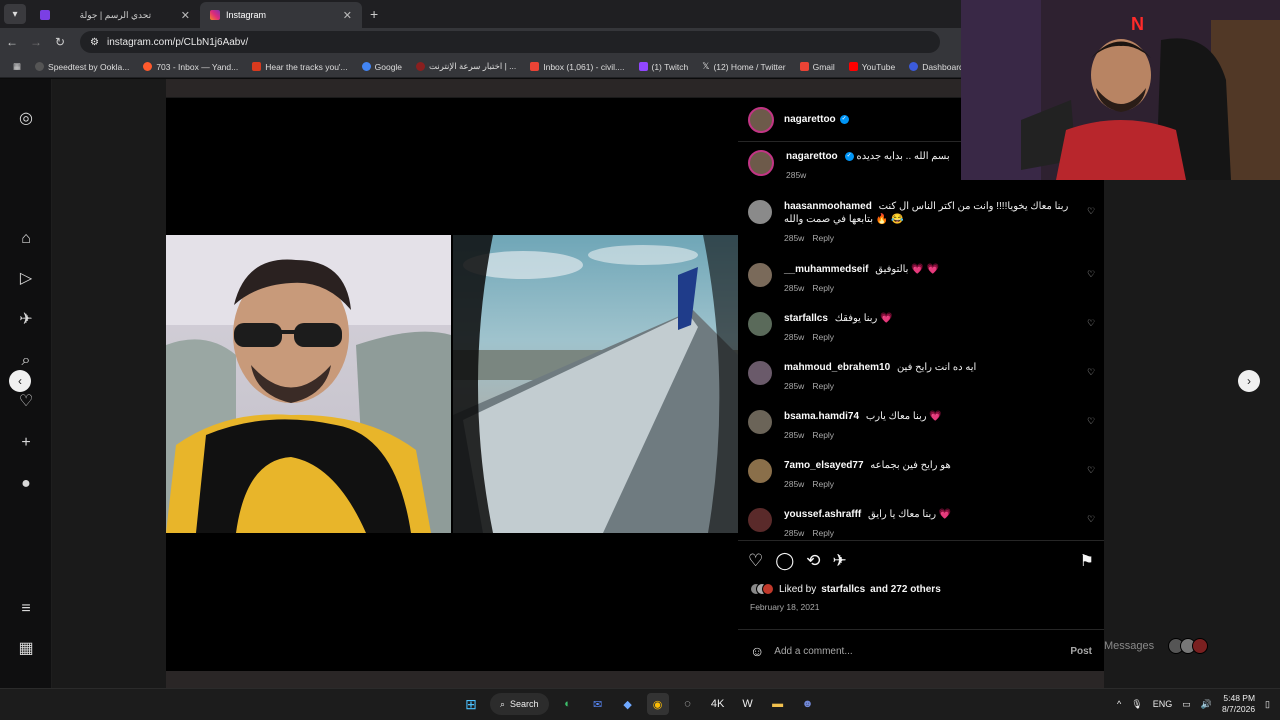  I want to click on network-icon: ▭, so click(1186, 704).